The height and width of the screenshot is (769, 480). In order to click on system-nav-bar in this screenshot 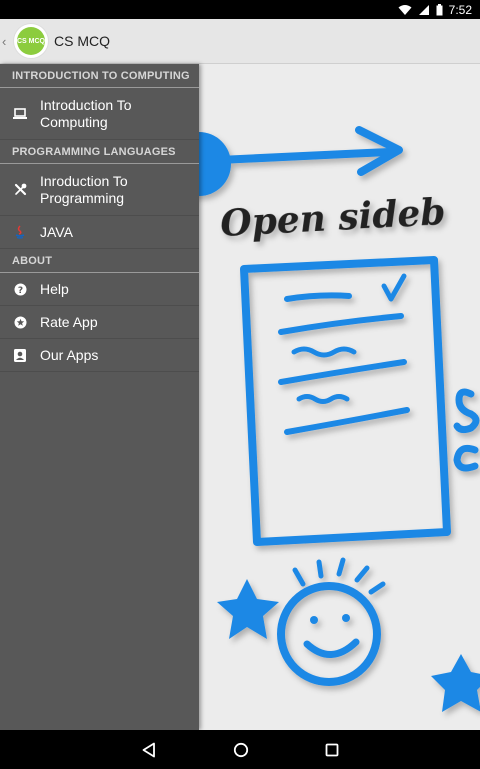, I will do `click(240, 749)`.